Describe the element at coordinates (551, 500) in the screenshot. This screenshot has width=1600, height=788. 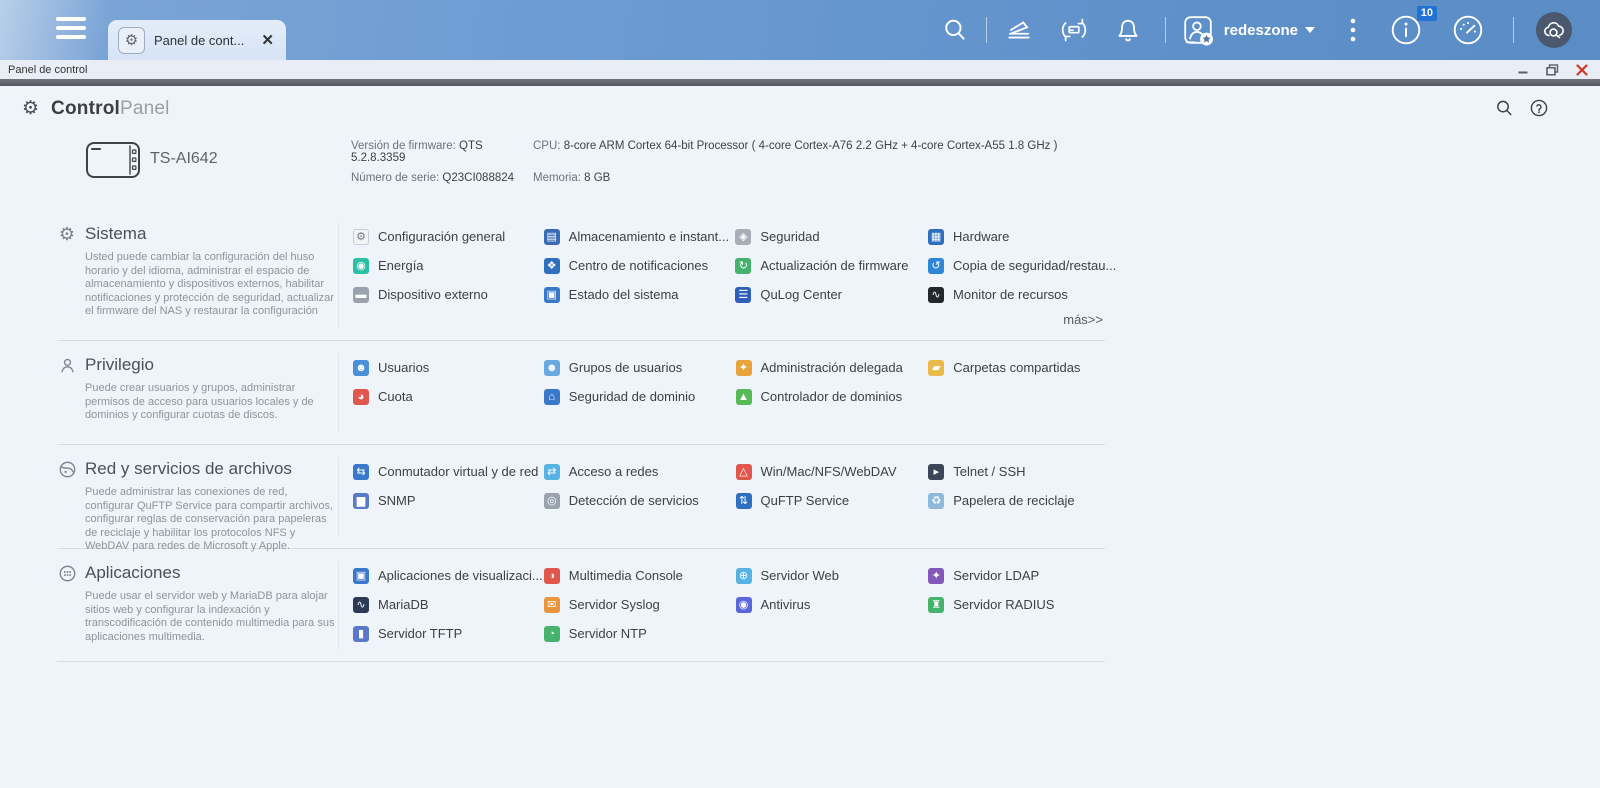
I see `service-discovery-icon: ◎` at that location.